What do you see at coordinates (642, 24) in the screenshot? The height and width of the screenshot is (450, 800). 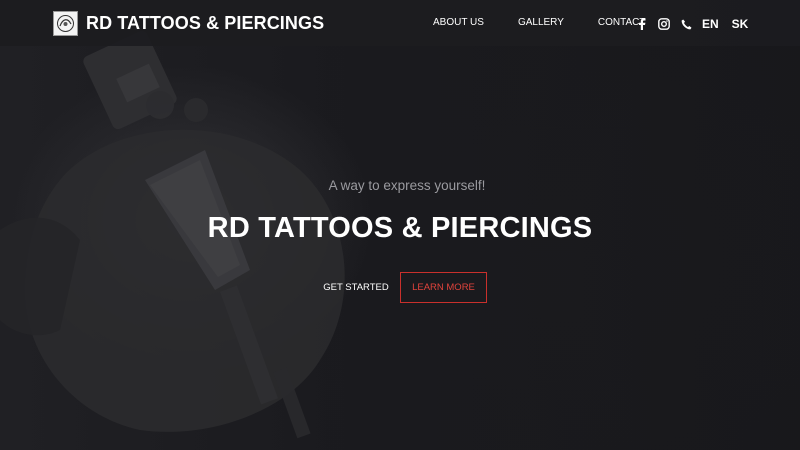 I see `facebook-icon` at bounding box center [642, 24].